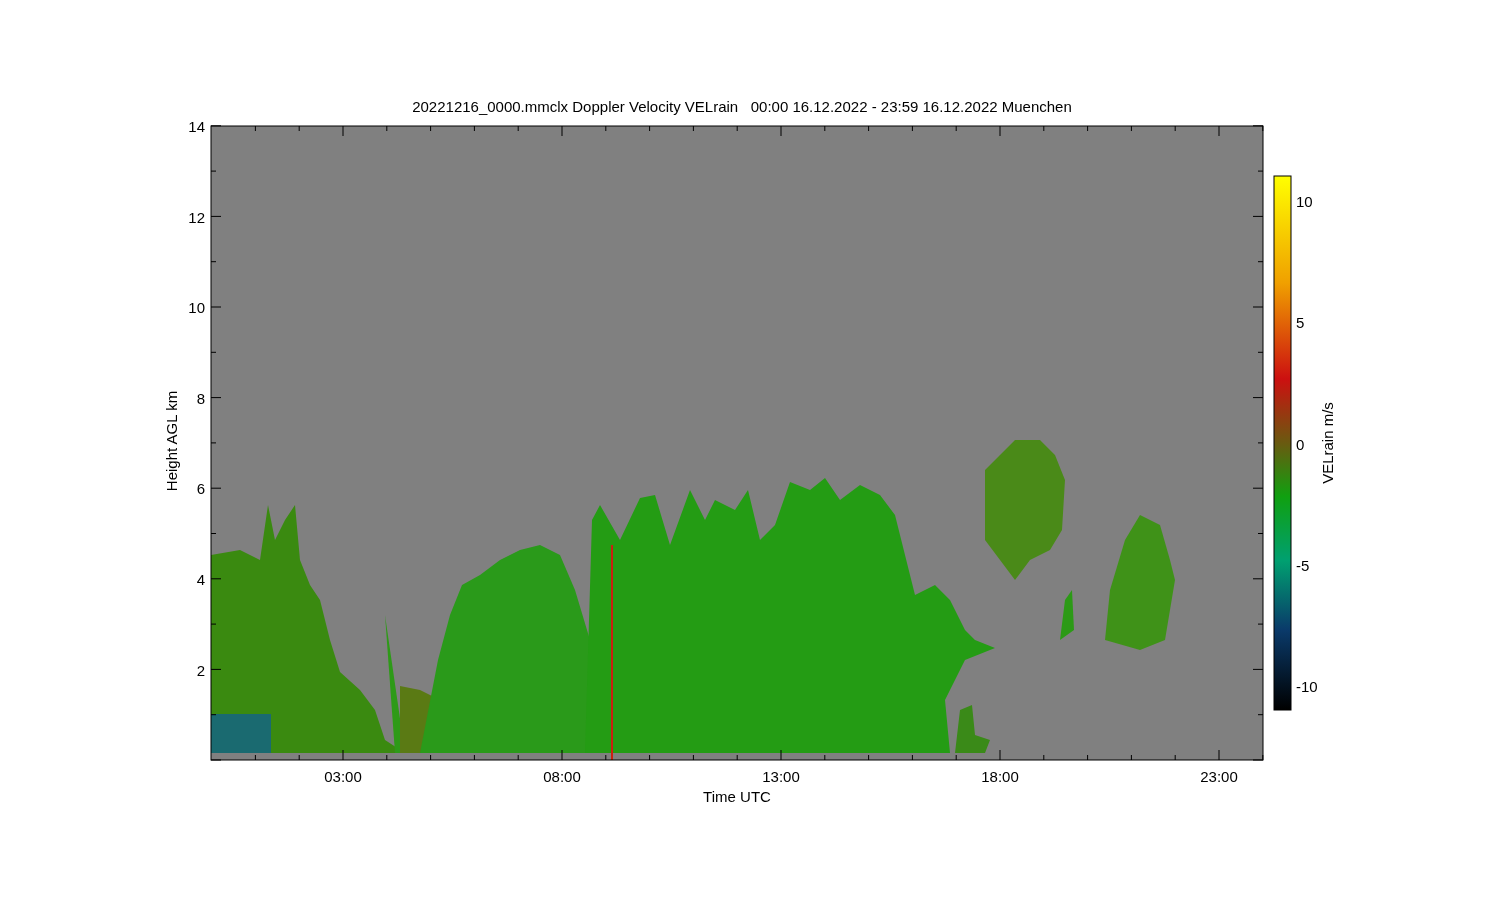  Describe the element at coordinates (343, 776) in the screenshot. I see `x-tick-label: 03:00` at that location.